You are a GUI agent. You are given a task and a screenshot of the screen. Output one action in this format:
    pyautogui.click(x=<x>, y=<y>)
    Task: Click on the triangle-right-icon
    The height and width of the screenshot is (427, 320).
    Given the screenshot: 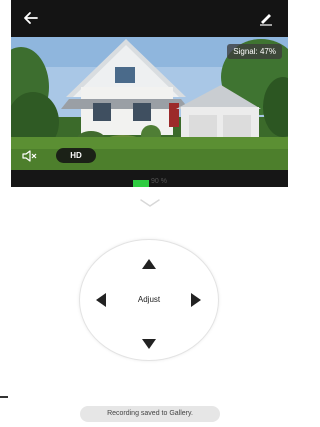 What is the action you would take?
    pyautogui.click(x=196, y=300)
    